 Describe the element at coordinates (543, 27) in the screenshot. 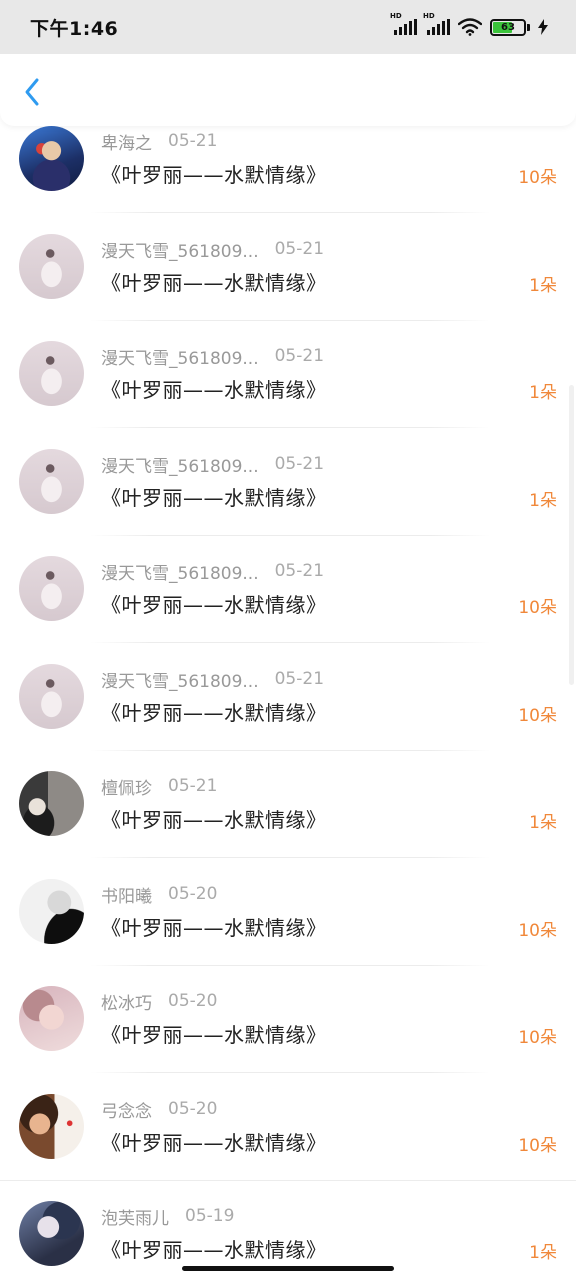

I see `charging-icon` at that location.